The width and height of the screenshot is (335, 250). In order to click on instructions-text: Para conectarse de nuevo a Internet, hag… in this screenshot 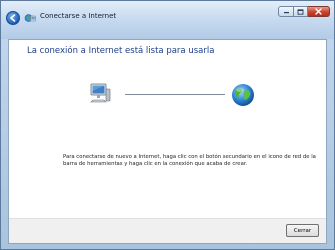, I will do `click(189, 161)`.